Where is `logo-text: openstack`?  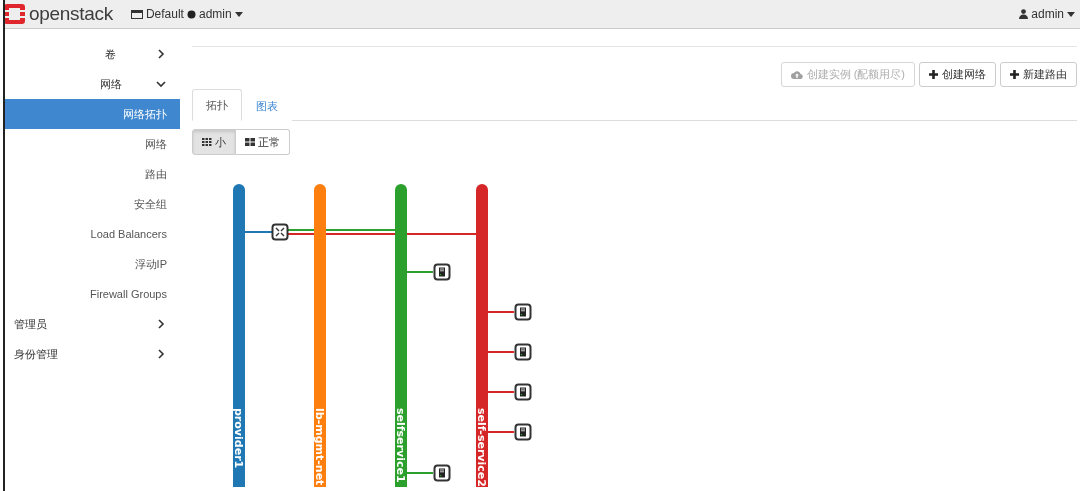 logo-text: openstack is located at coordinates (71, 14).